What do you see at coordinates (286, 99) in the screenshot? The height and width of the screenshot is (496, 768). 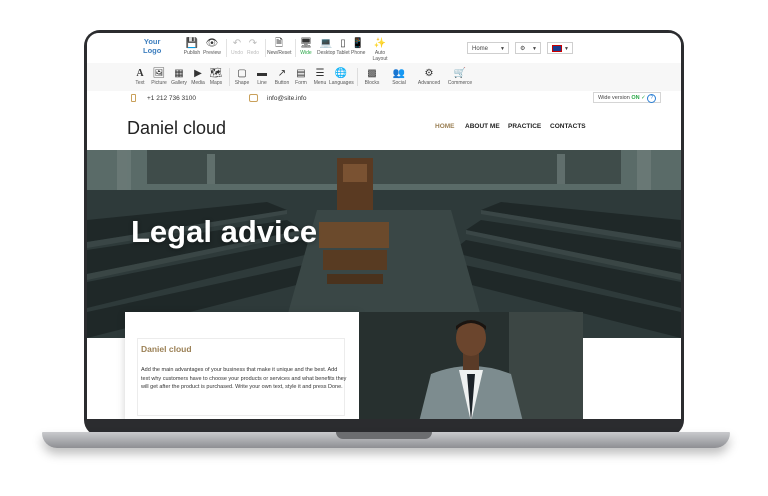 I see `site-email: info@site.info` at bounding box center [286, 99].